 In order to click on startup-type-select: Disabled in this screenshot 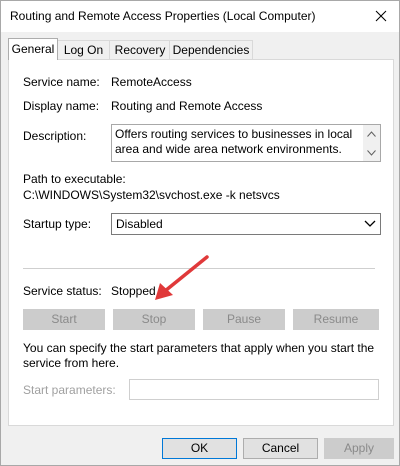, I will do `click(246, 224)`.